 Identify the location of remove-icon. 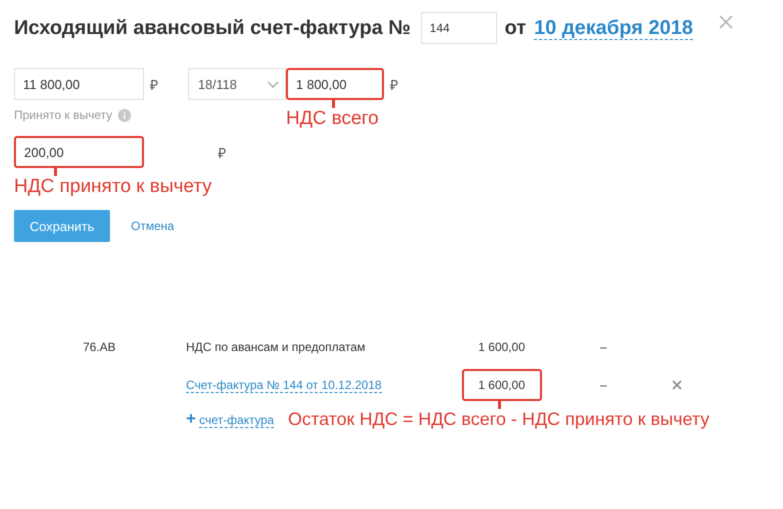
(677, 385).